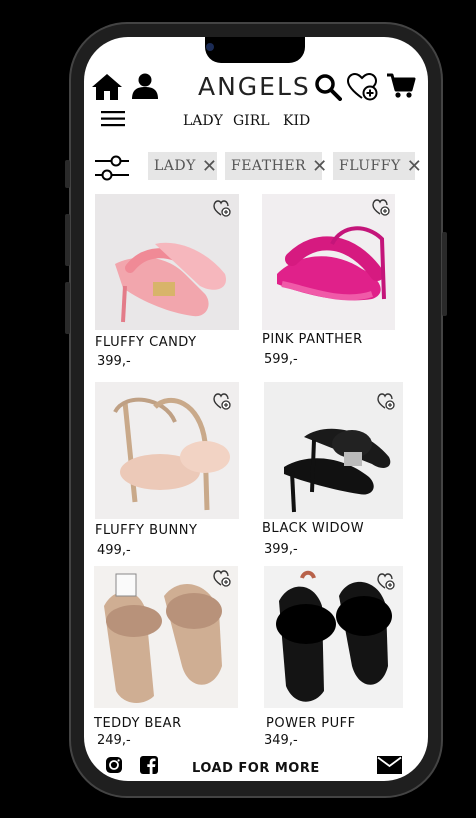  I want to click on user-icon, so click(145, 86).